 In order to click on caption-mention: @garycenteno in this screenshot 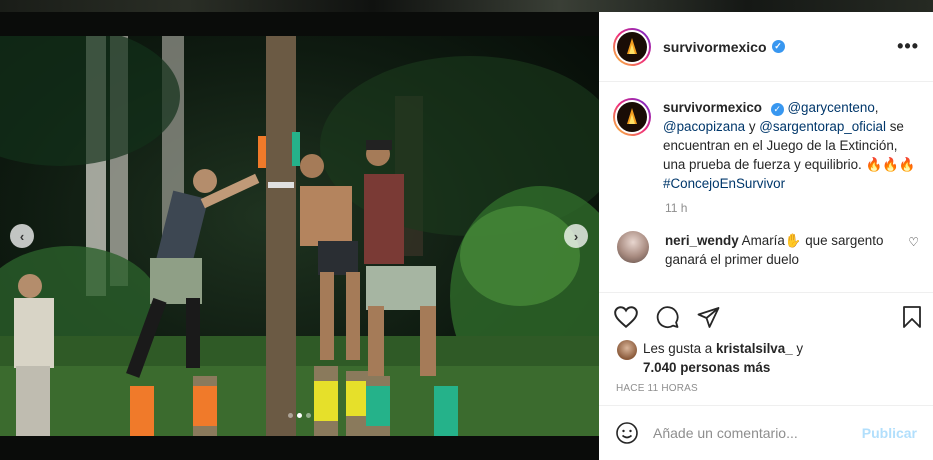, I will do `click(830, 107)`.